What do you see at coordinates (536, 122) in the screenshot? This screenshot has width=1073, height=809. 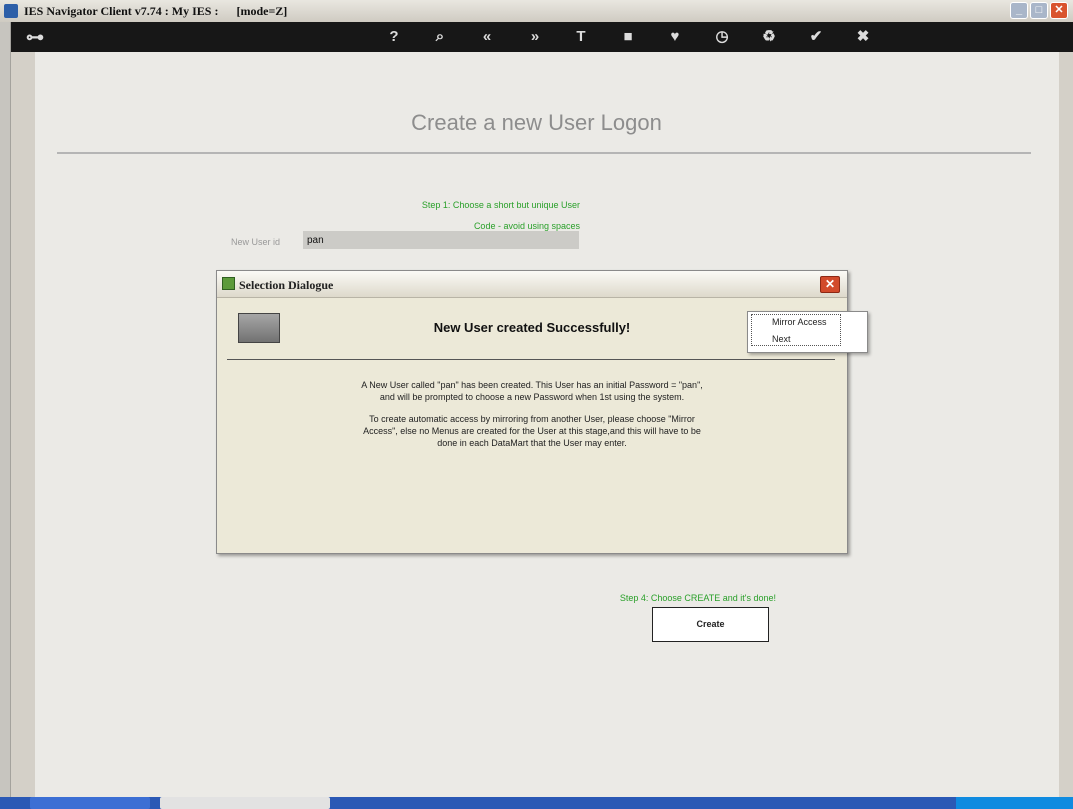 I see `page-title: Create a new User Logon` at bounding box center [536, 122].